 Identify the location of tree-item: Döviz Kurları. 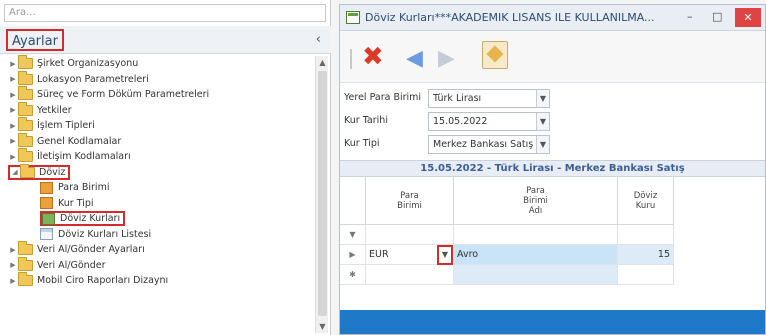
(83, 218).